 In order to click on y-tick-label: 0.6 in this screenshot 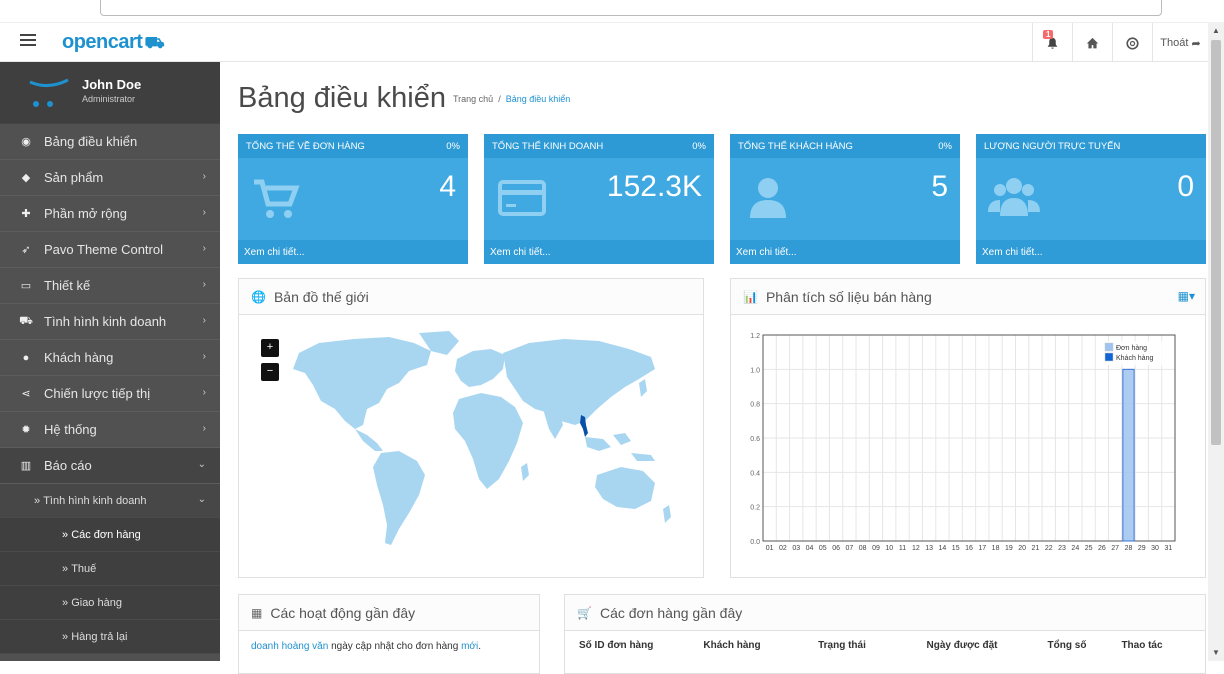, I will do `click(755, 439)`.